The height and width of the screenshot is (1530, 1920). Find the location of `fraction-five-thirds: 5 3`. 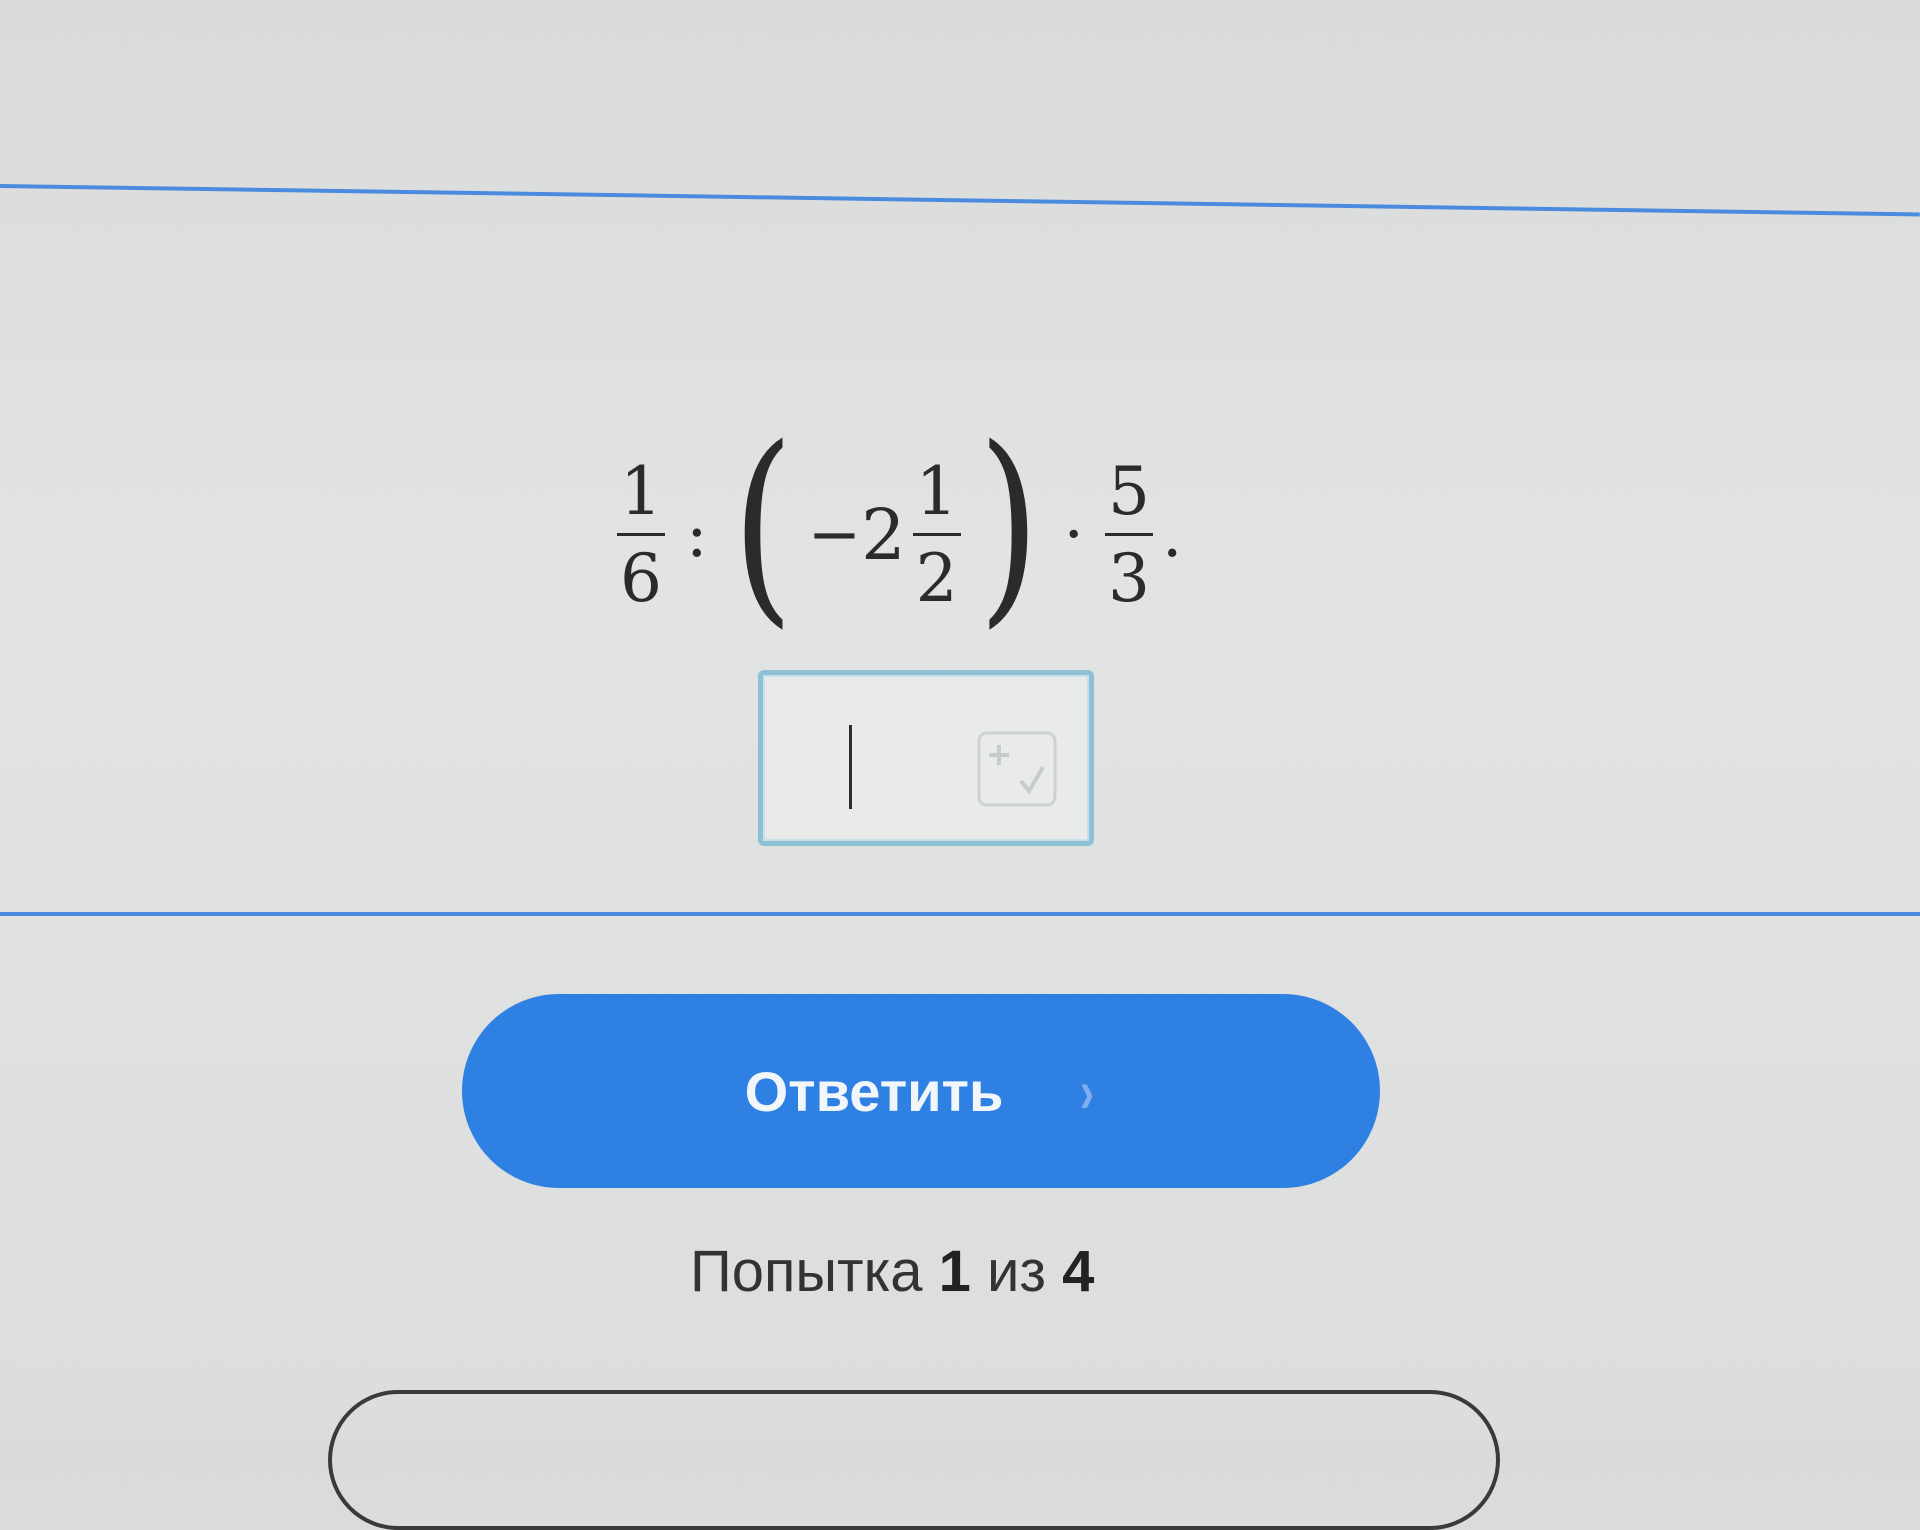

fraction-five-thirds: 5 3 is located at coordinates (1129, 534).